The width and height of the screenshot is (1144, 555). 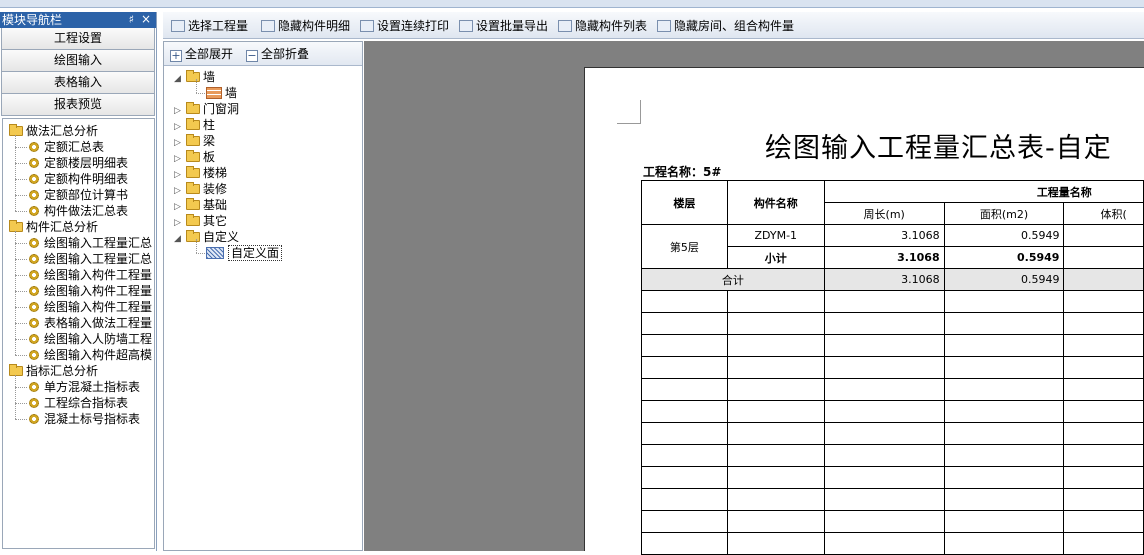 I want to click on tree-node: ▷ 柱, so click(x=194, y=125).